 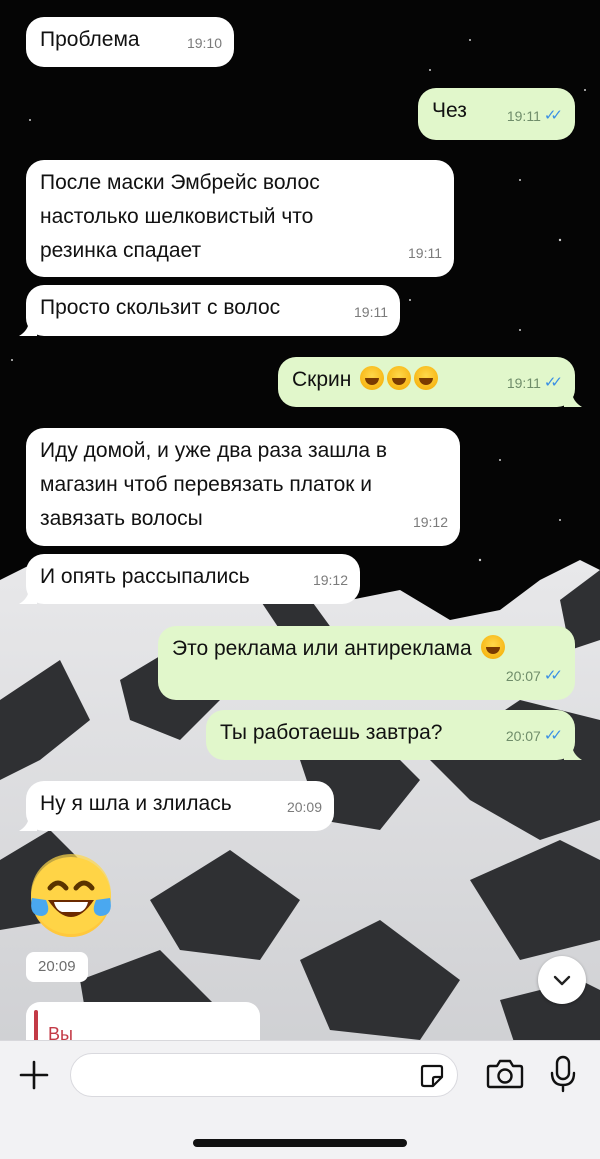 I want to click on message-incoming: И опять рассыпались 19:12, so click(x=189, y=579).